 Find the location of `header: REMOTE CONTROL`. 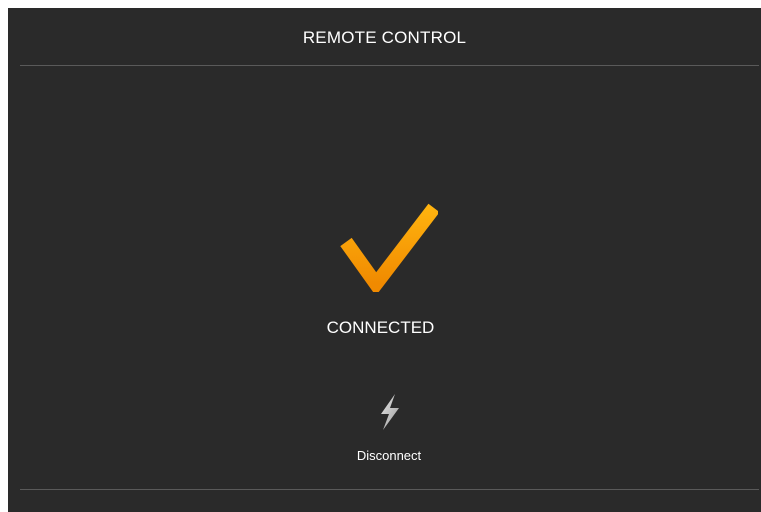

header: REMOTE CONTROL is located at coordinates (384, 36).